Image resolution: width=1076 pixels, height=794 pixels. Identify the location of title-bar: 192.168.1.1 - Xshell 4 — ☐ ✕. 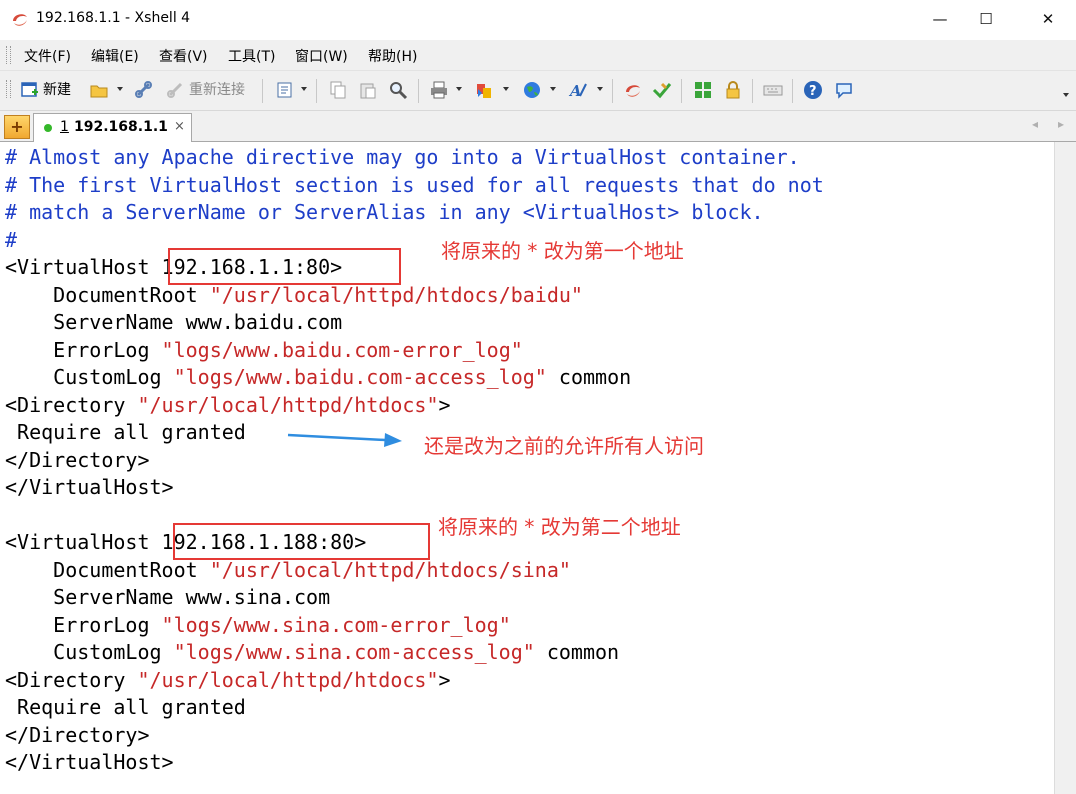
(538, 20).